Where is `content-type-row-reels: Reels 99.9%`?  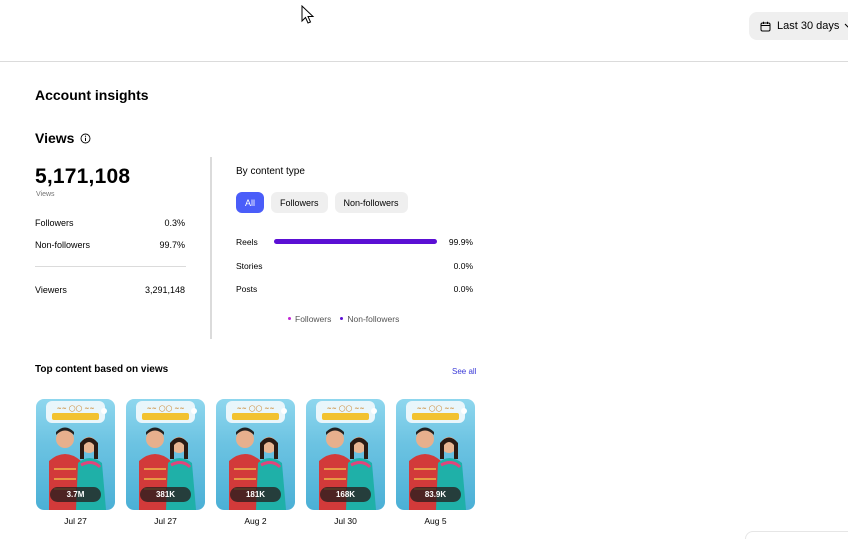
content-type-row-reels: Reels 99.9% is located at coordinates (354, 243).